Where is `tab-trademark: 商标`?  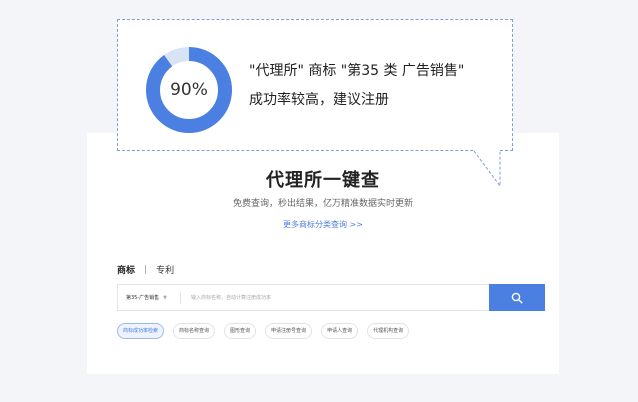 tab-trademark: 商标 is located at coordinates (126, 269).